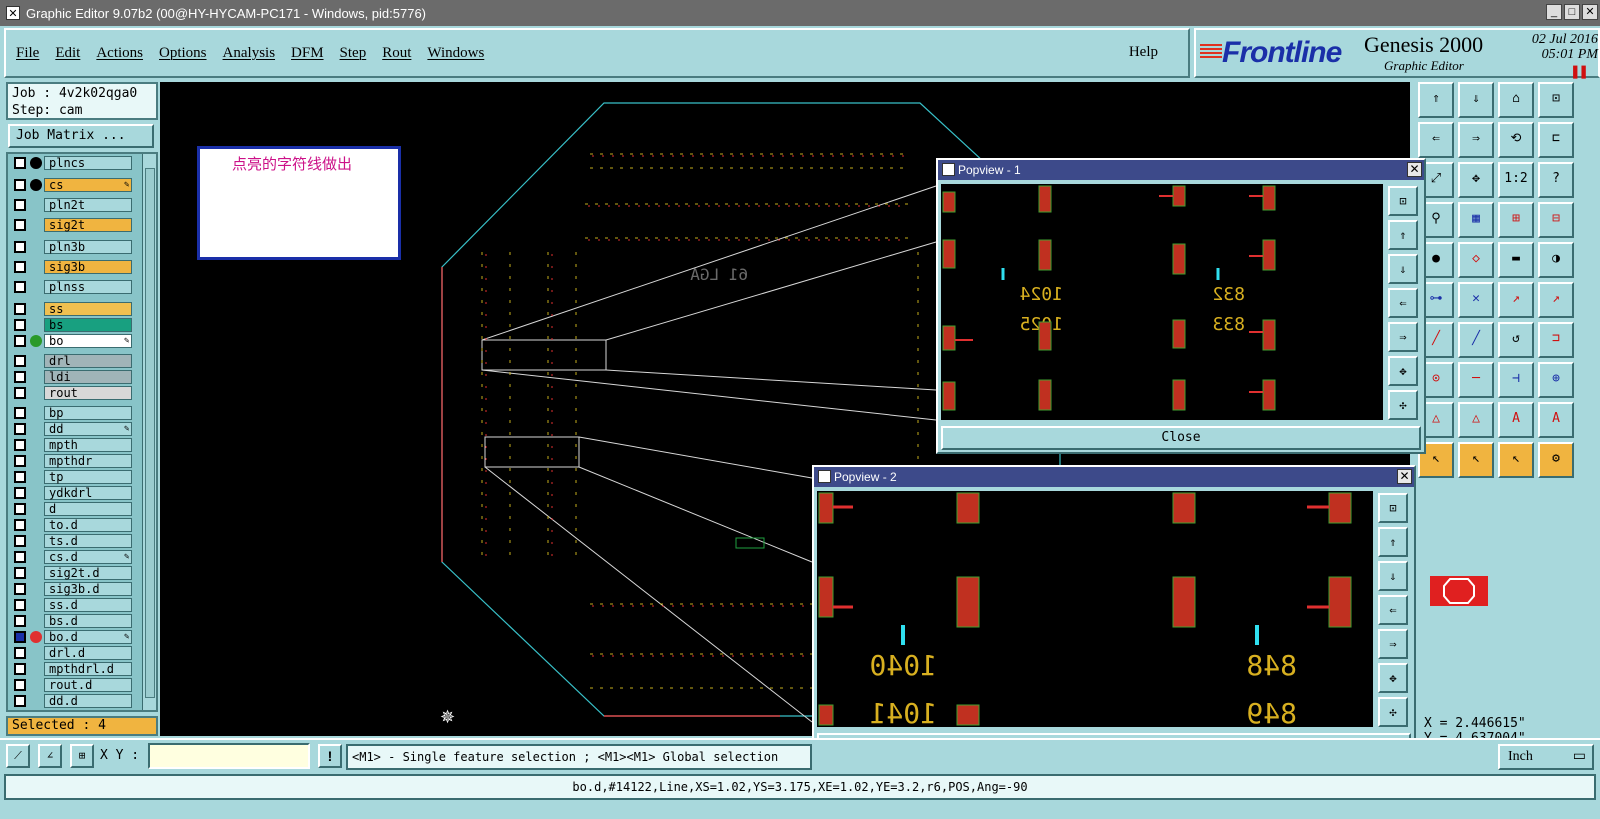 The height and width of the screenshot is (819, 1600). What do you see at coordinates (67, 53) in the screenshot?
I see `menu-edit: Edit` at bounding box center [67, 53].